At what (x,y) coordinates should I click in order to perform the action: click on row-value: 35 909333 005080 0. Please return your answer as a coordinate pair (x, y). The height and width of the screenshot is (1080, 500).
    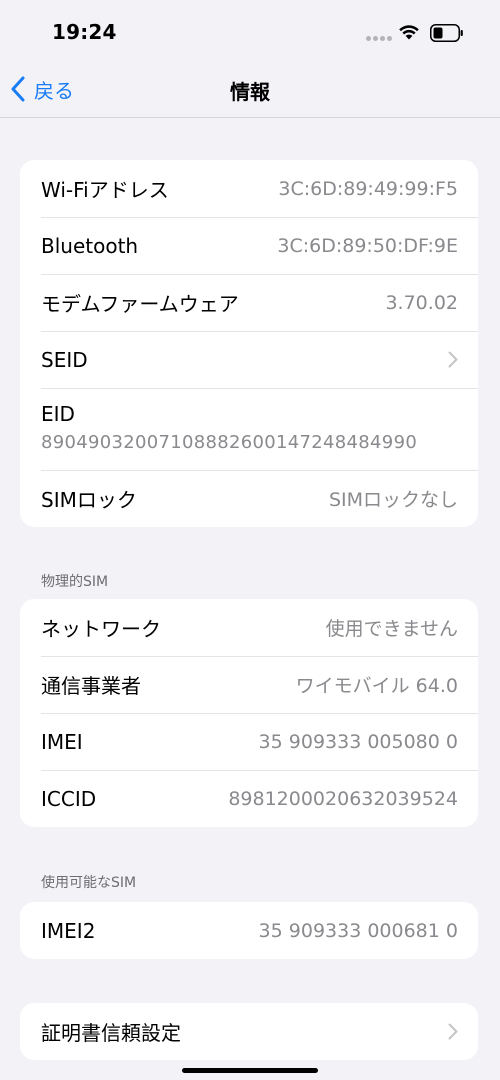
    Looking at the image, I should click on (358, 741).